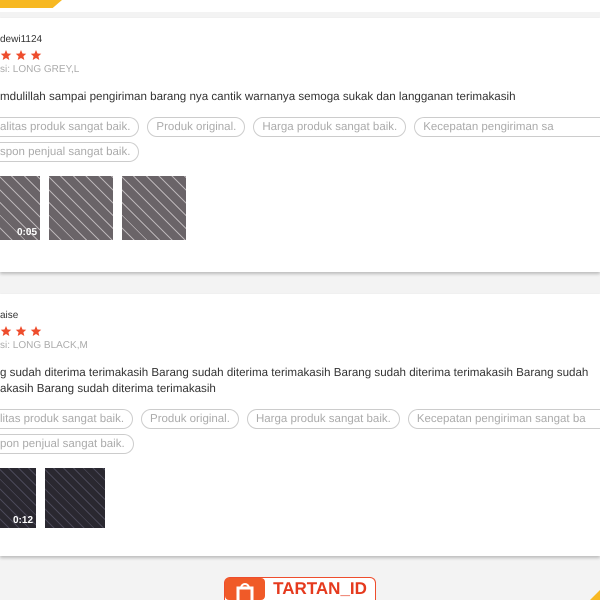 The width and height of the screenshot is (600, 600). I want to click on review-tag: pon penjual sangat baik., so click(67, 444).